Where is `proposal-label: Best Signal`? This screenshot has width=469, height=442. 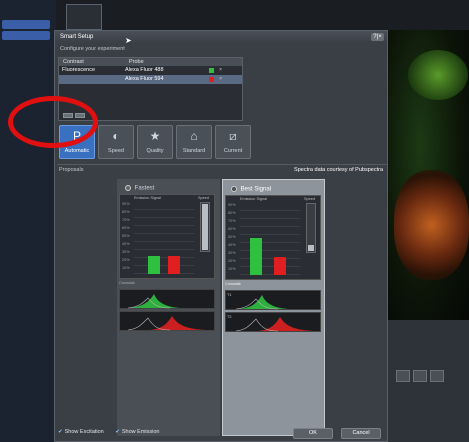
proposal-label: Best Signal is located at coordinates (256, 189).